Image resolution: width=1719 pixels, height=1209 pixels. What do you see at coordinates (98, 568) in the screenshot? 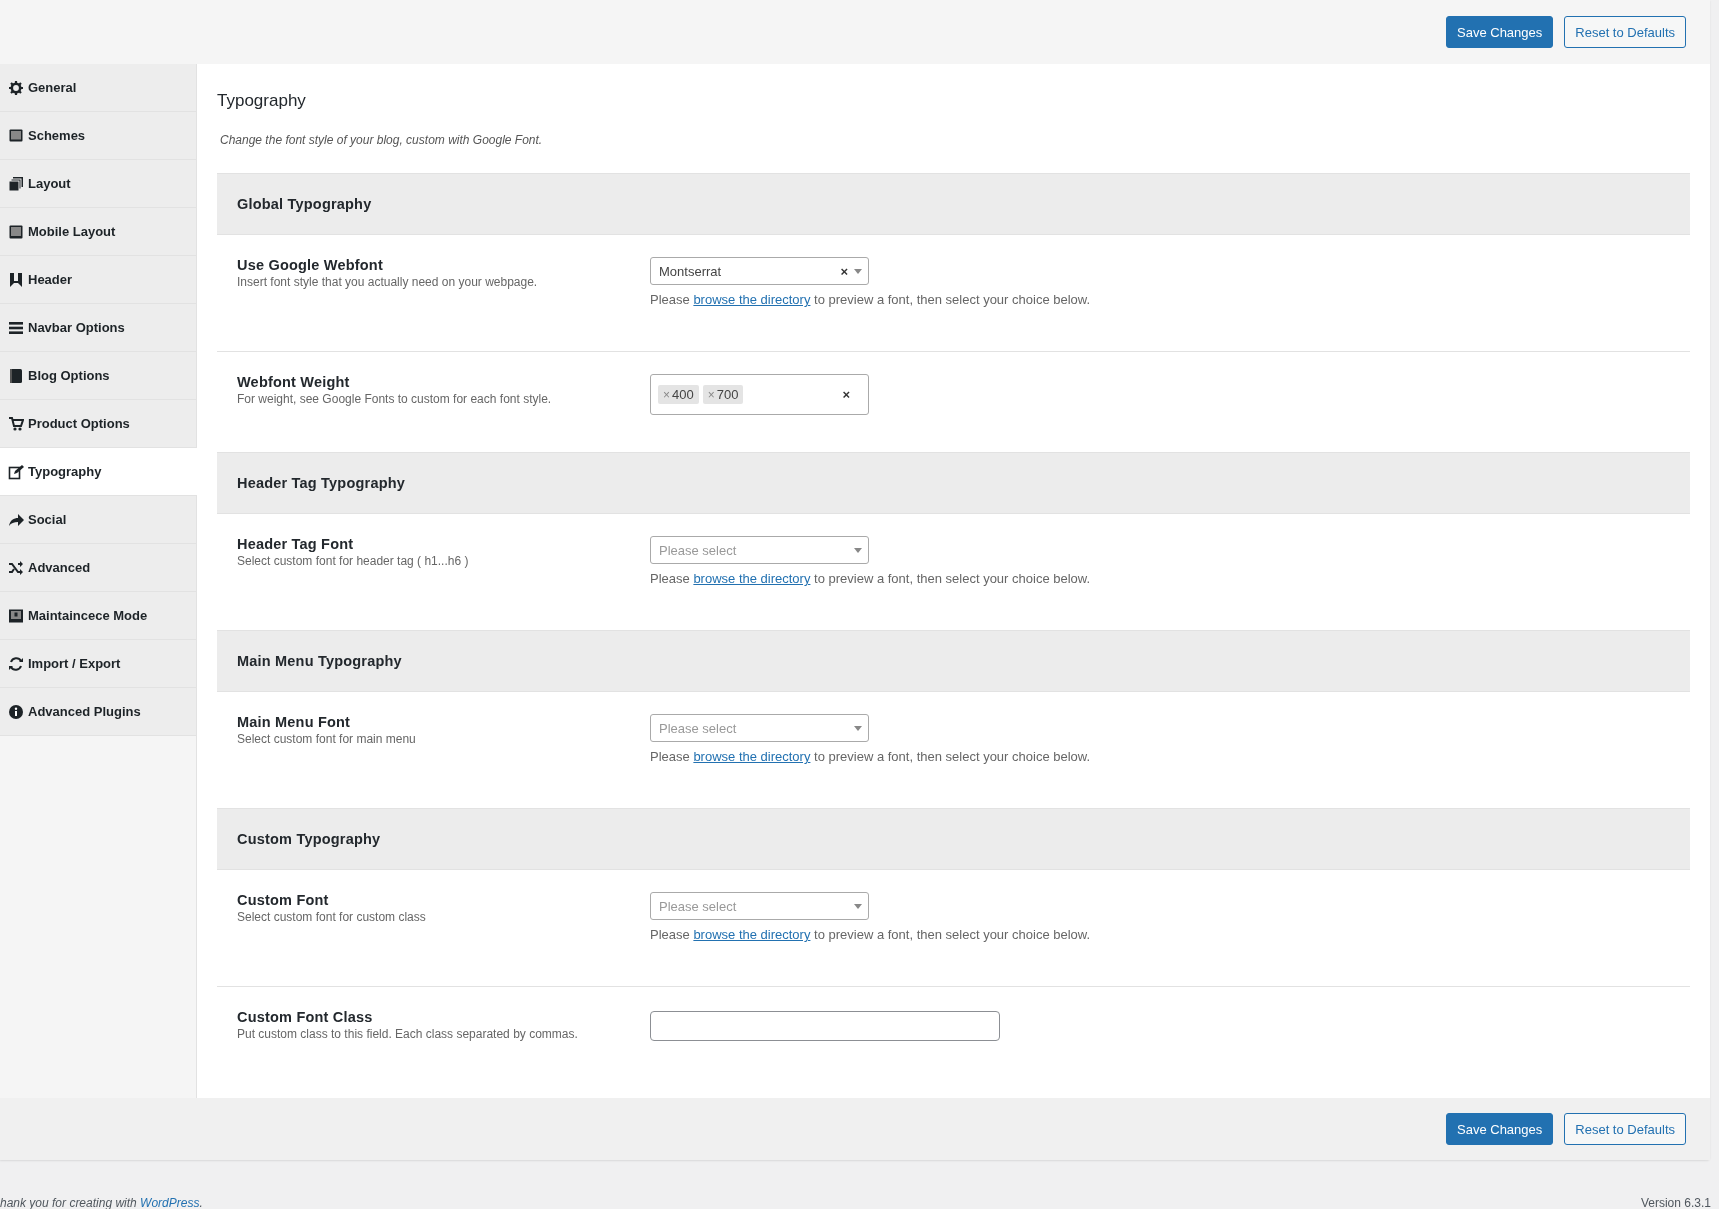
I see `sidebar-item: Advanced` at bounding box center [98, 568].